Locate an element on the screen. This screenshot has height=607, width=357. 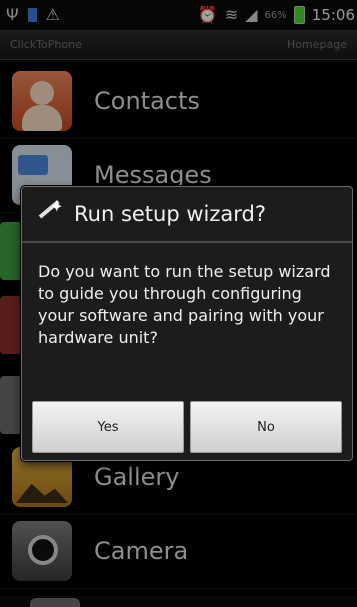
dialog-header: Run setup wizard? is located at coordinates (187, 215).